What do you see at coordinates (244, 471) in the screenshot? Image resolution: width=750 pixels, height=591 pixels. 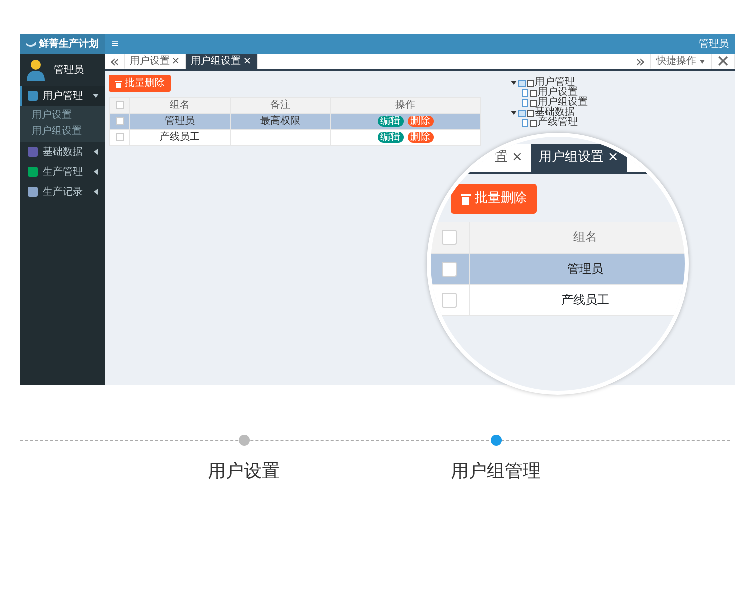 I see `step-label: 用户设置` at bounding box center [244, 471].